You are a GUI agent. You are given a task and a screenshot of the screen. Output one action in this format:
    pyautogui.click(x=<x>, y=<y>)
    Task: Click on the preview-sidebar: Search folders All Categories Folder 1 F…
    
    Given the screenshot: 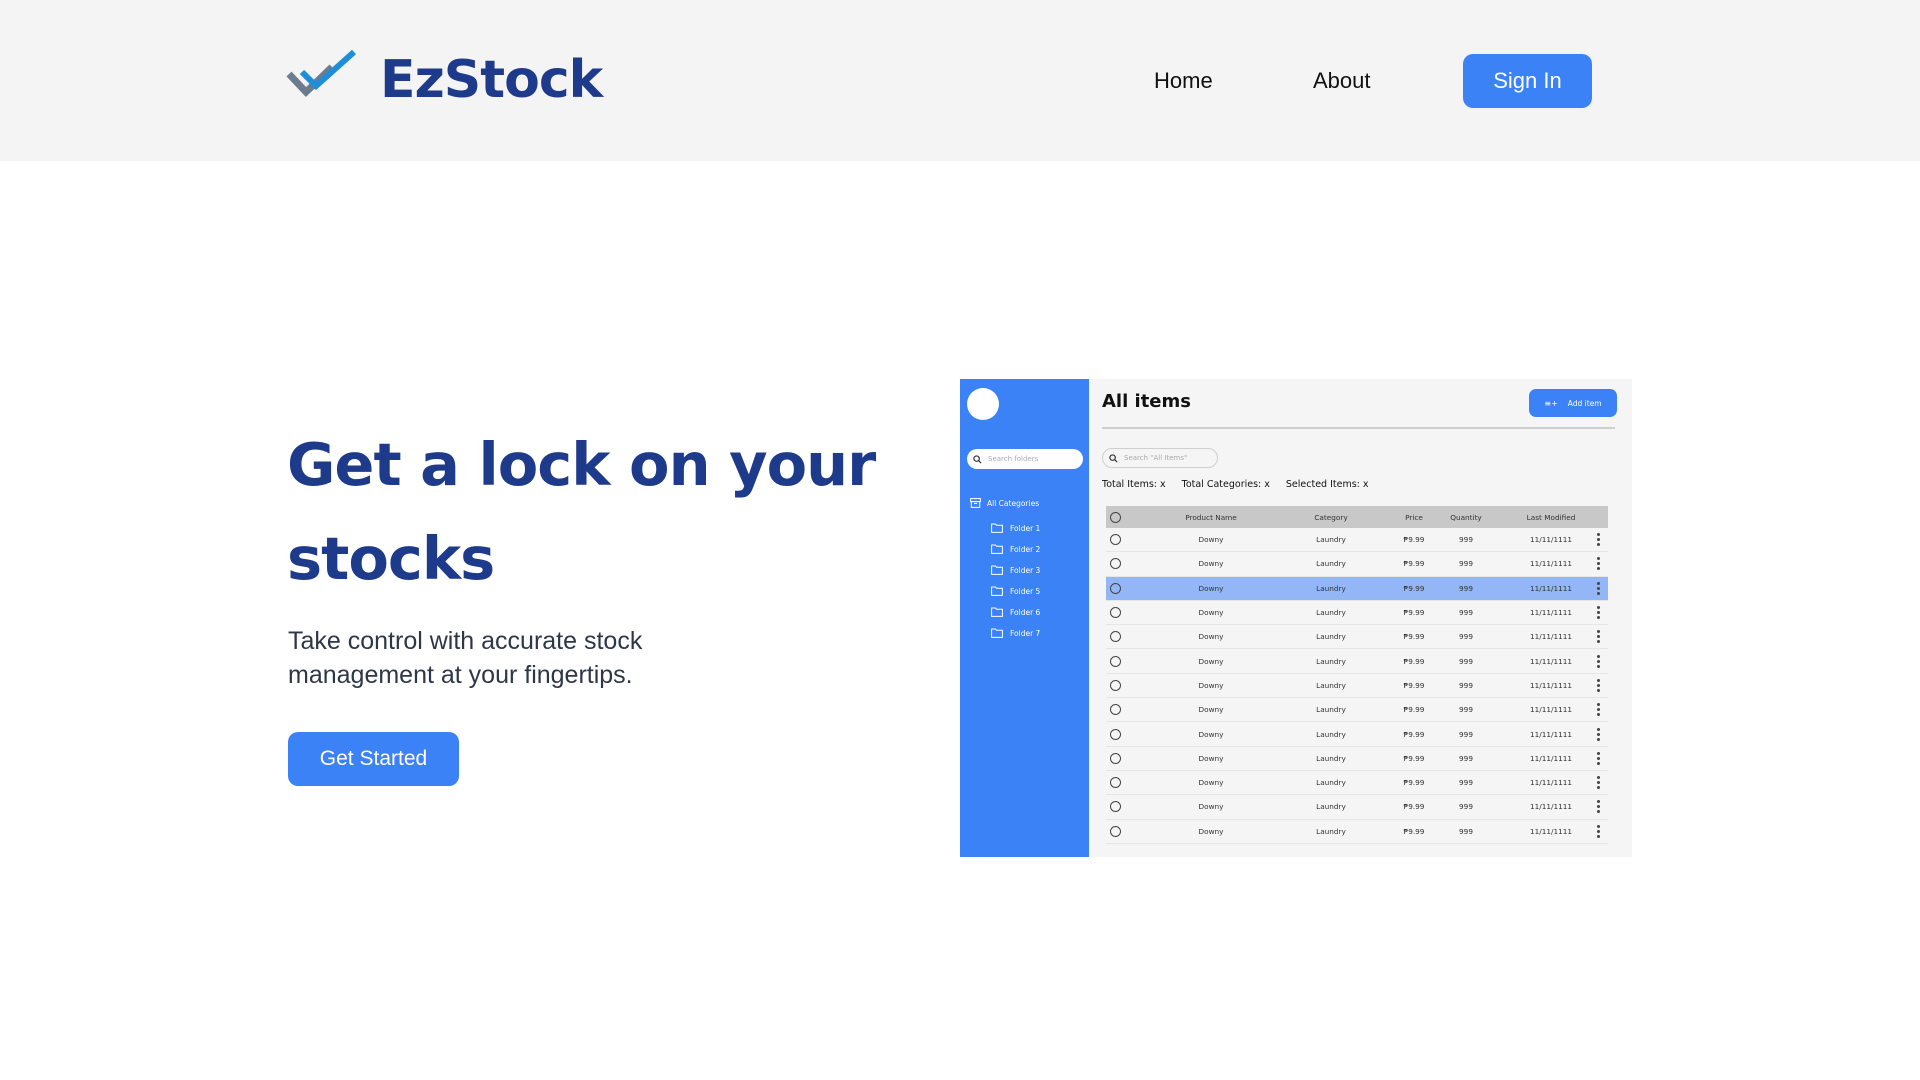 What is the action you would take?
    pyautogui.click(x=1024, y=618)
    